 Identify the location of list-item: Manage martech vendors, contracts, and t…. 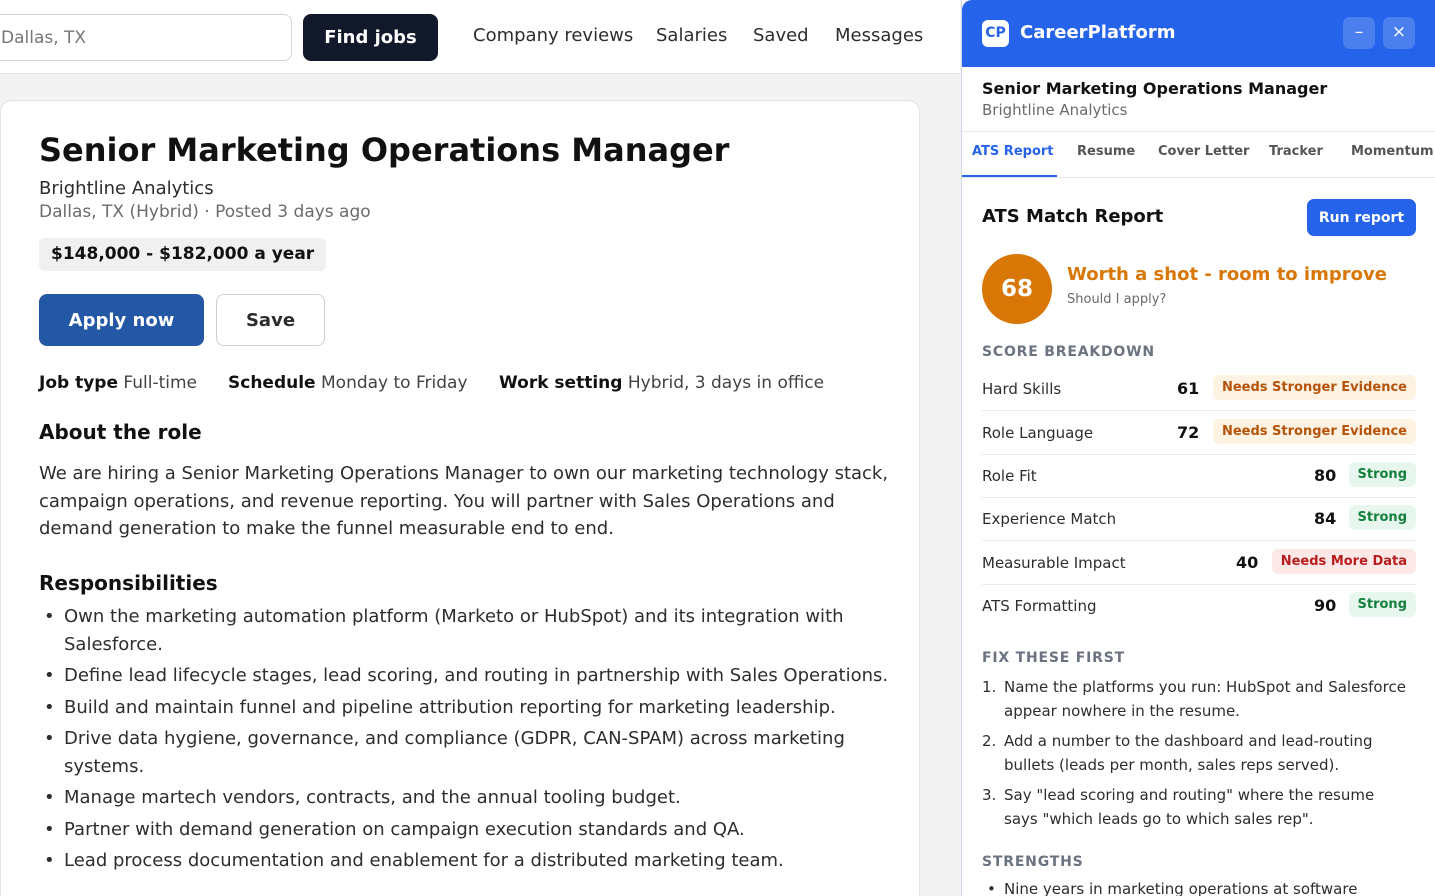
(464, 798).